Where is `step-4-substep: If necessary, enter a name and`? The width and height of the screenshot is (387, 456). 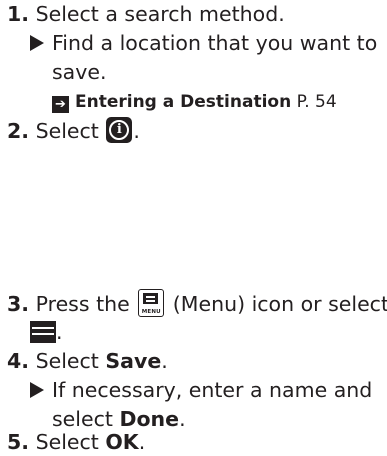
step-4-substep: If necessary, enter a name and is located at coordinates (201, 390).